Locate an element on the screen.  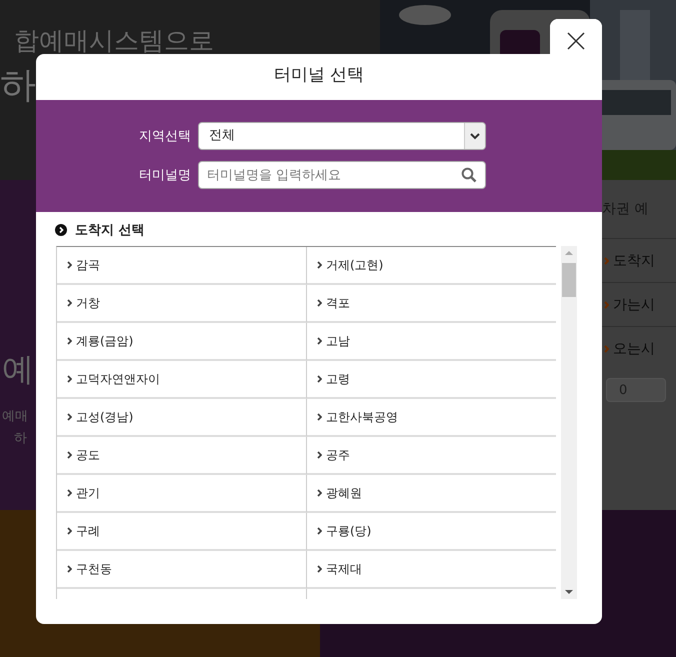
search-icon is located at coordinates (469, 175).